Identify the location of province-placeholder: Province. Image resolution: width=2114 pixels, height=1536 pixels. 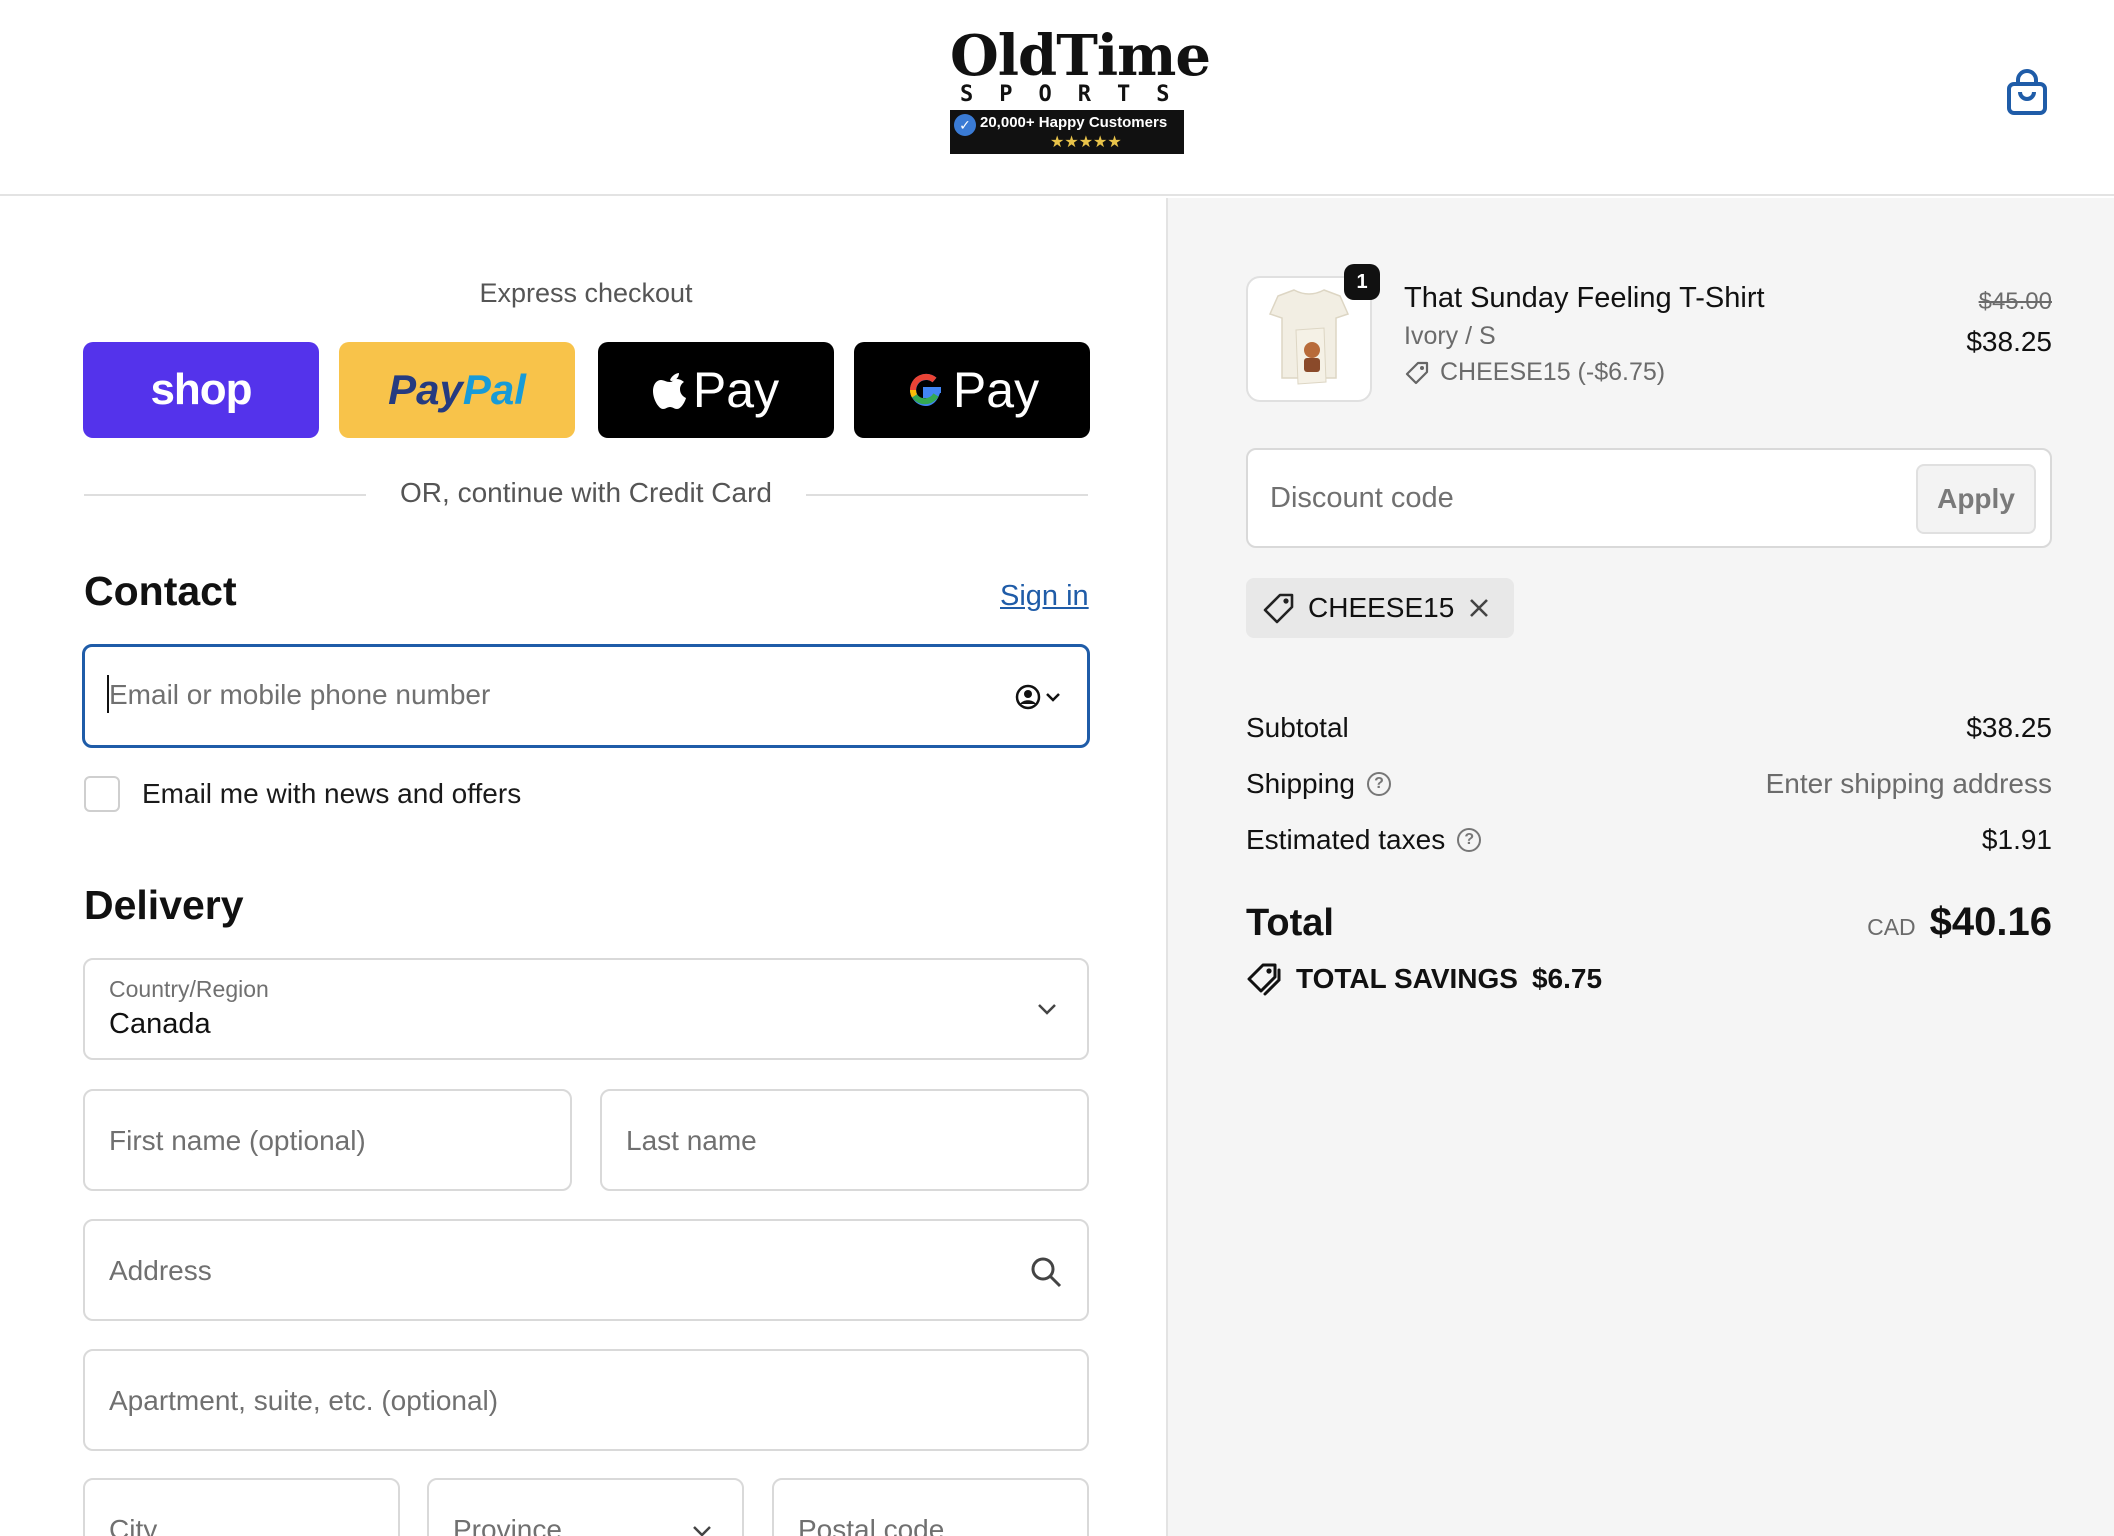
(507, 1525).